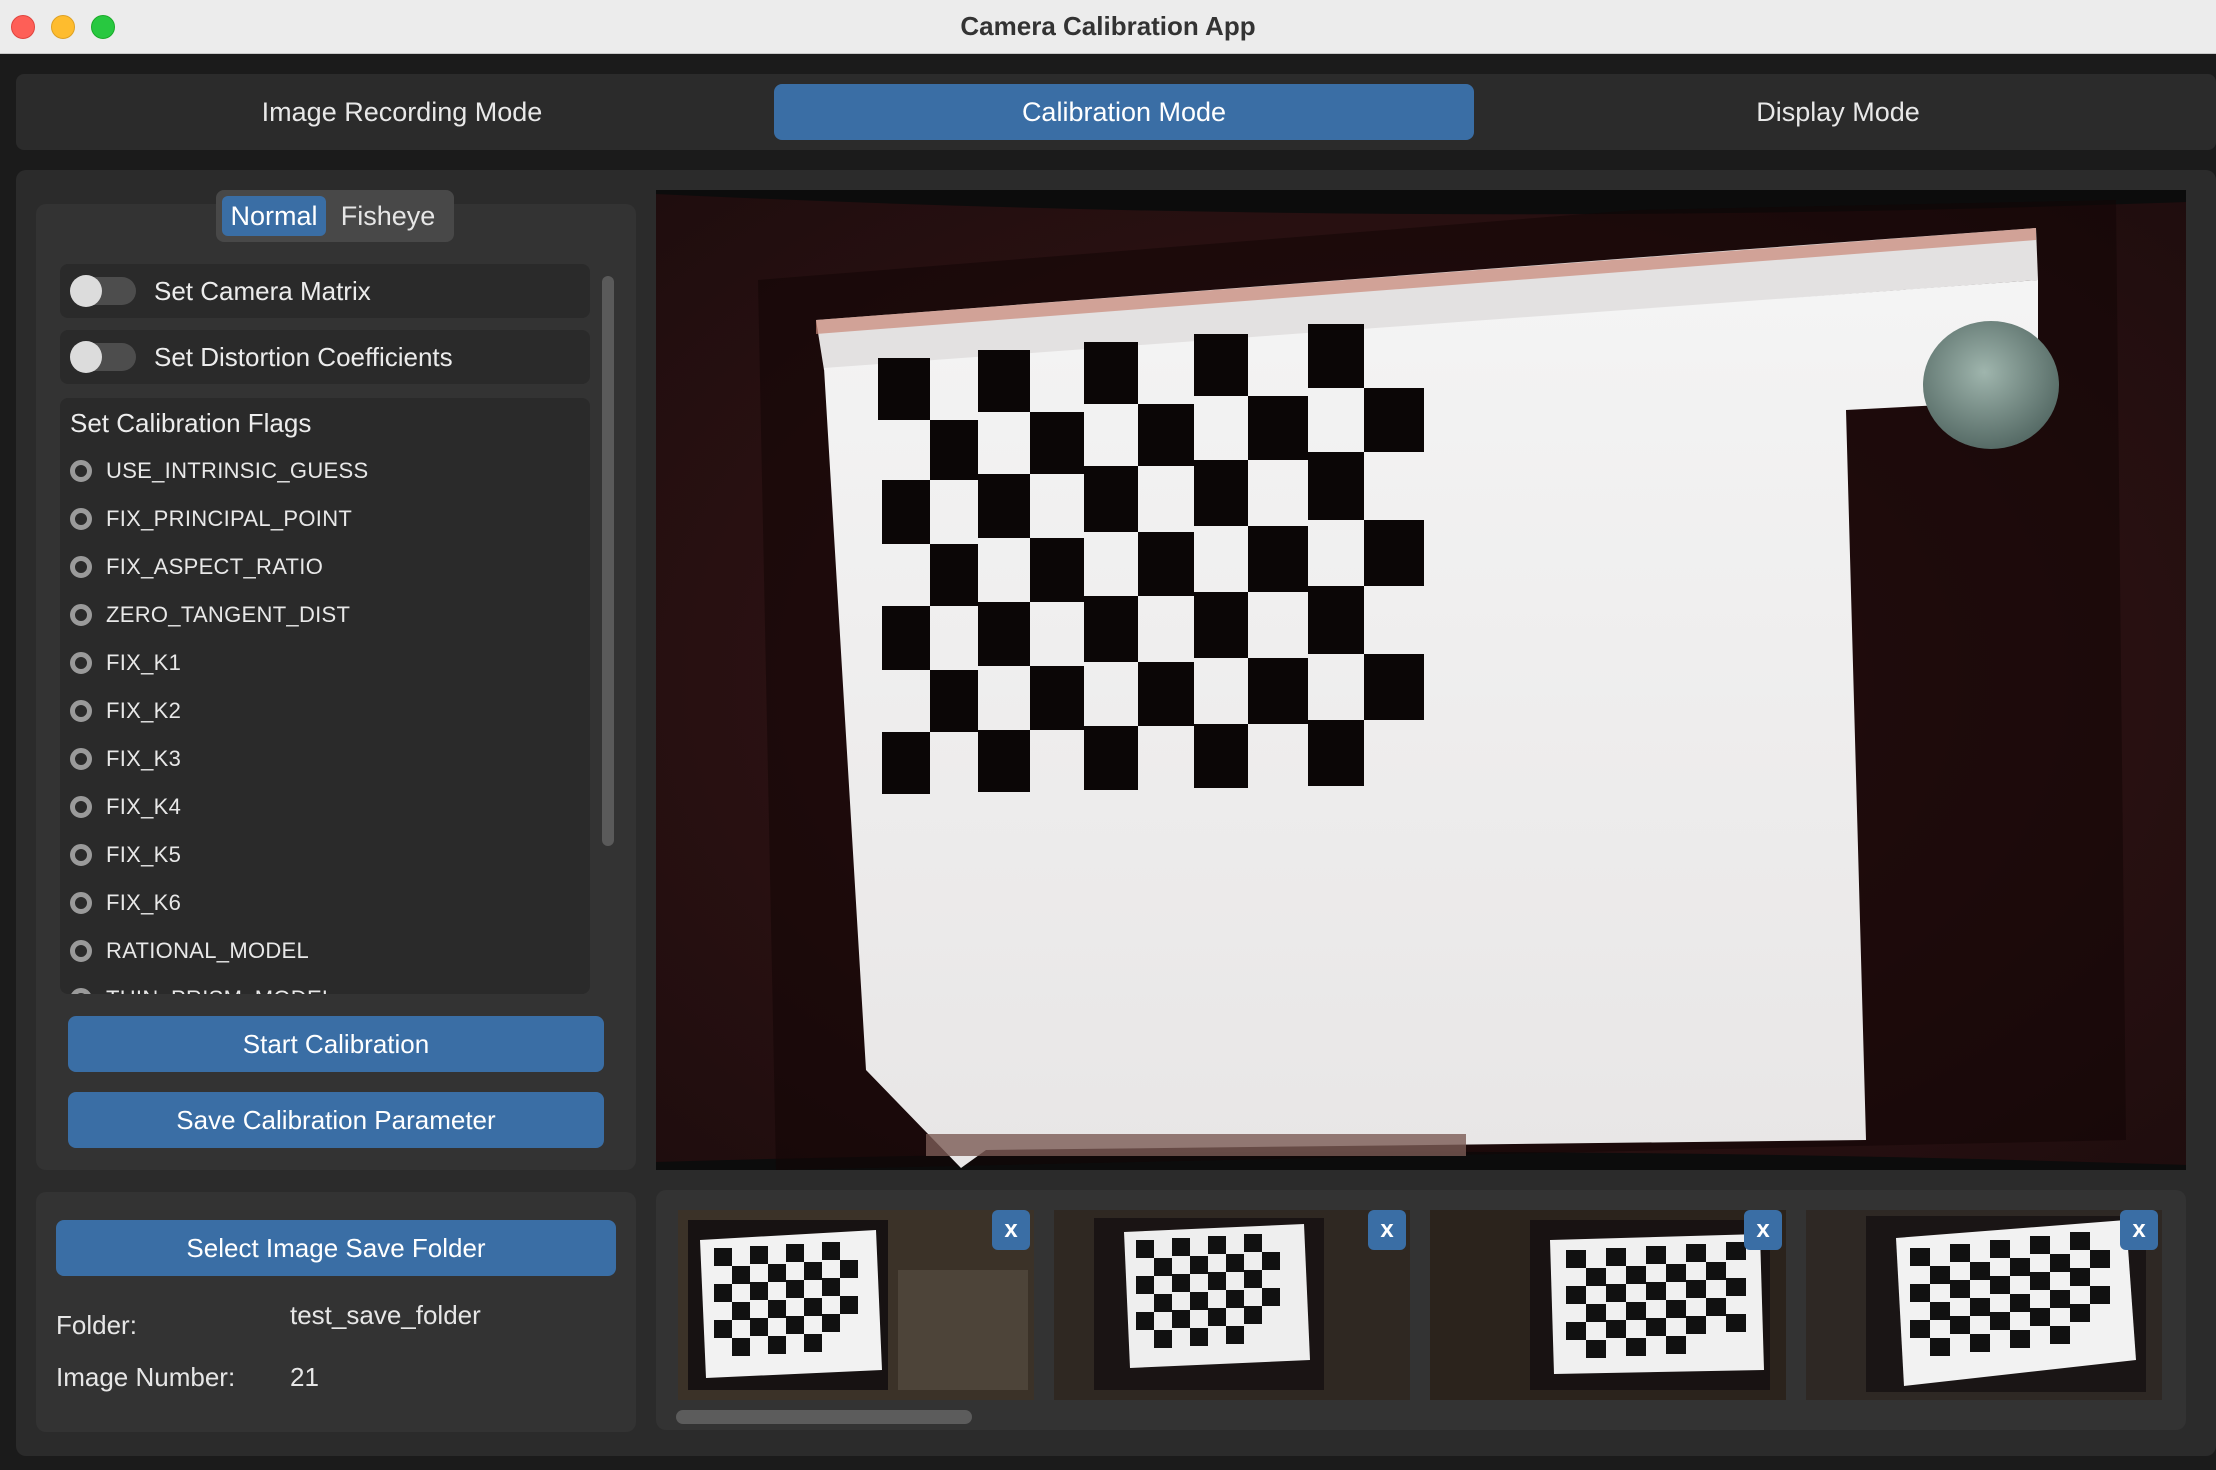 This screenshot has width=2216, height=1470. What do you see at coordinates (336, 1044) in the screenshot?
I see `start-calibration-button: Start Calibration` at bounding box center [336, 1044].